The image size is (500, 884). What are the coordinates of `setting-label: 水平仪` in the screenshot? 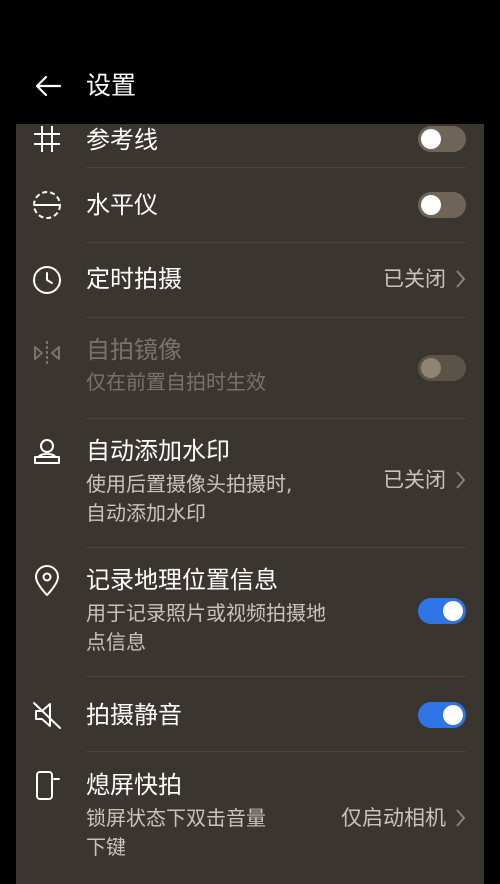 It's located at (122, 205).